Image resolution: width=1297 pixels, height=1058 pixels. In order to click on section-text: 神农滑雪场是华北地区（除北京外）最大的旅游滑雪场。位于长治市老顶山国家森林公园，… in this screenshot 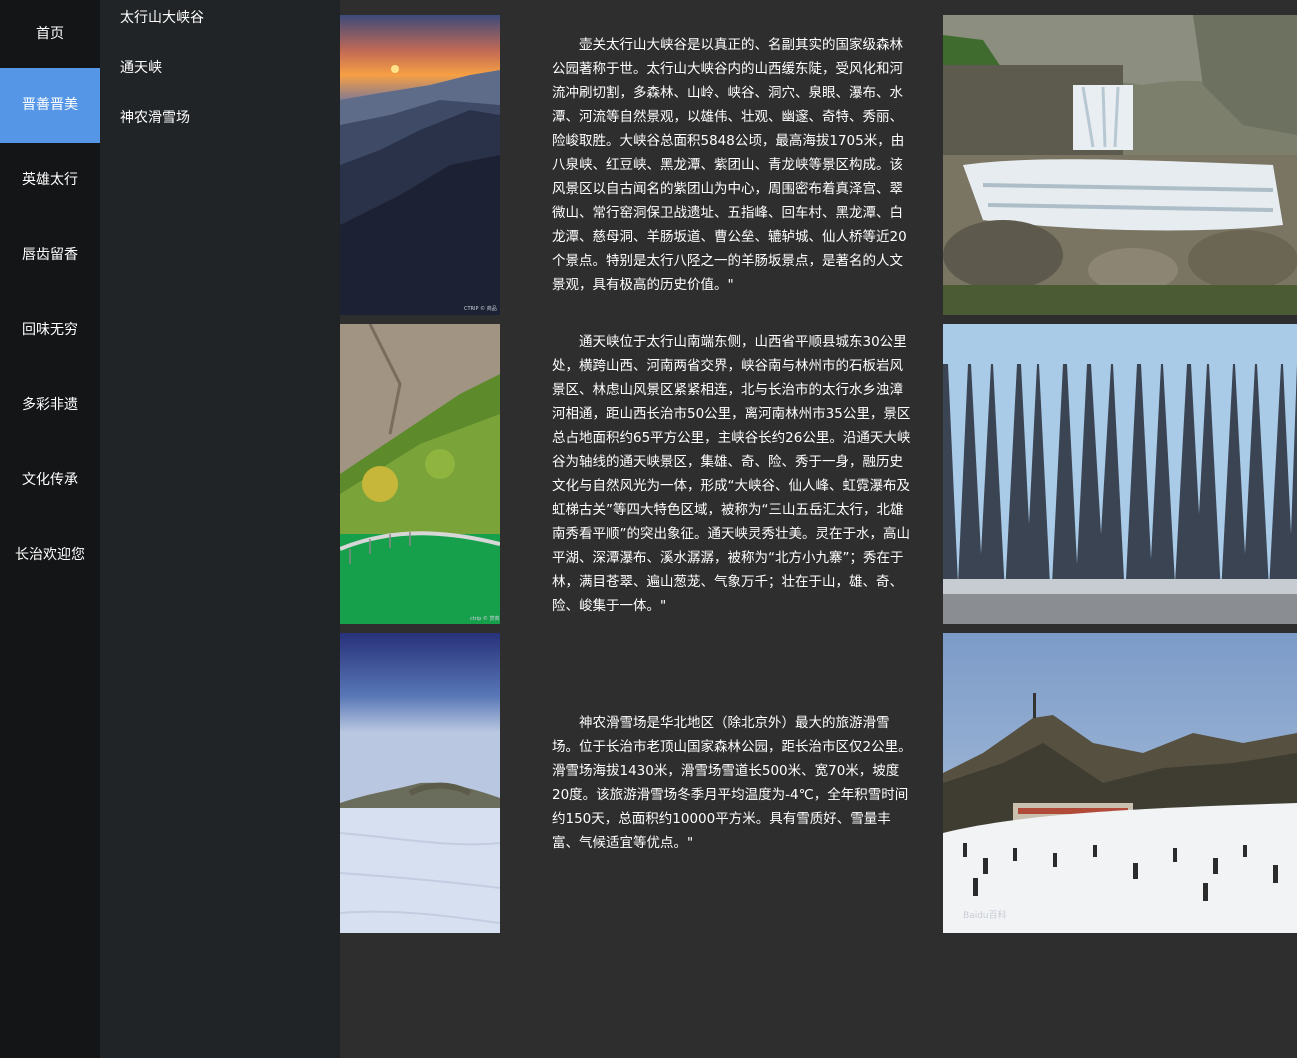, I will do `click(733, 783)`.